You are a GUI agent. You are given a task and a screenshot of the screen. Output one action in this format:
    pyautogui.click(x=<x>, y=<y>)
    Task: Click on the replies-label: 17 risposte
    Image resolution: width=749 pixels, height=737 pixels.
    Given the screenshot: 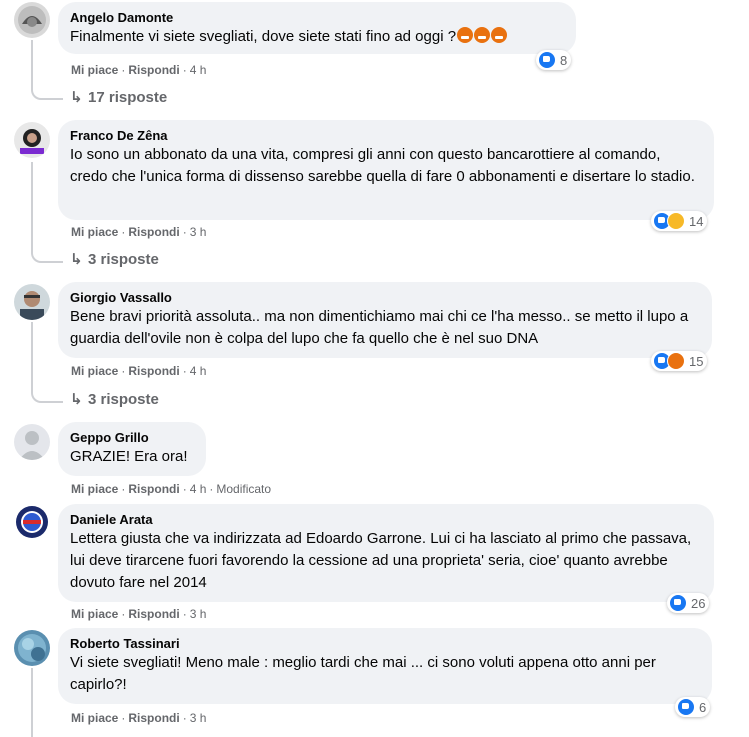 What is the action you would take?
    pyautogui.click(x=128, y=97)
    